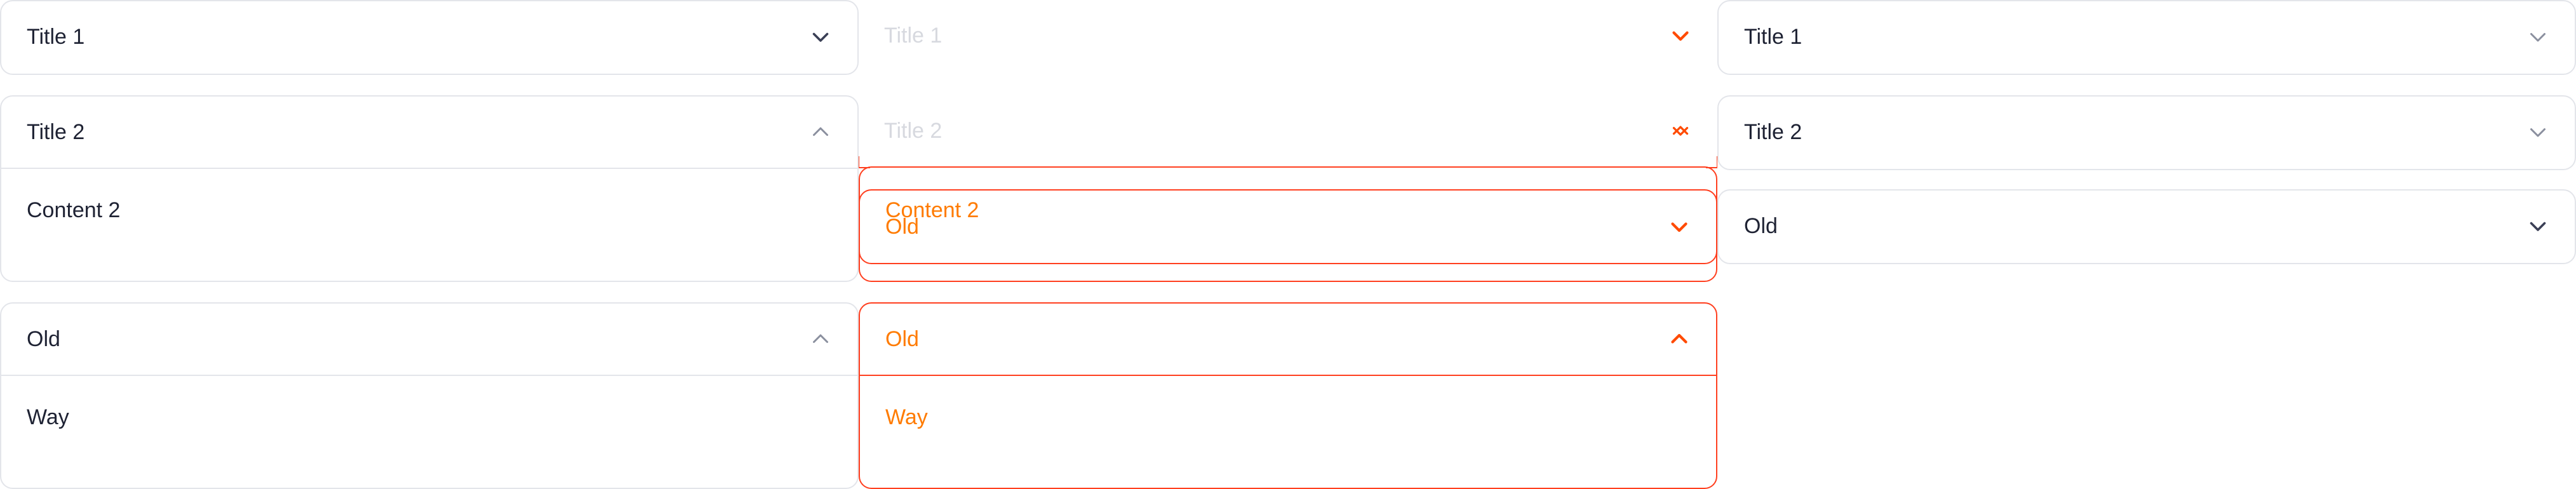 Image resolution: width=2576 pixels, height=489 pixels. I want to click on accordion-header-old-overlay: Old, so click(1288, 227).